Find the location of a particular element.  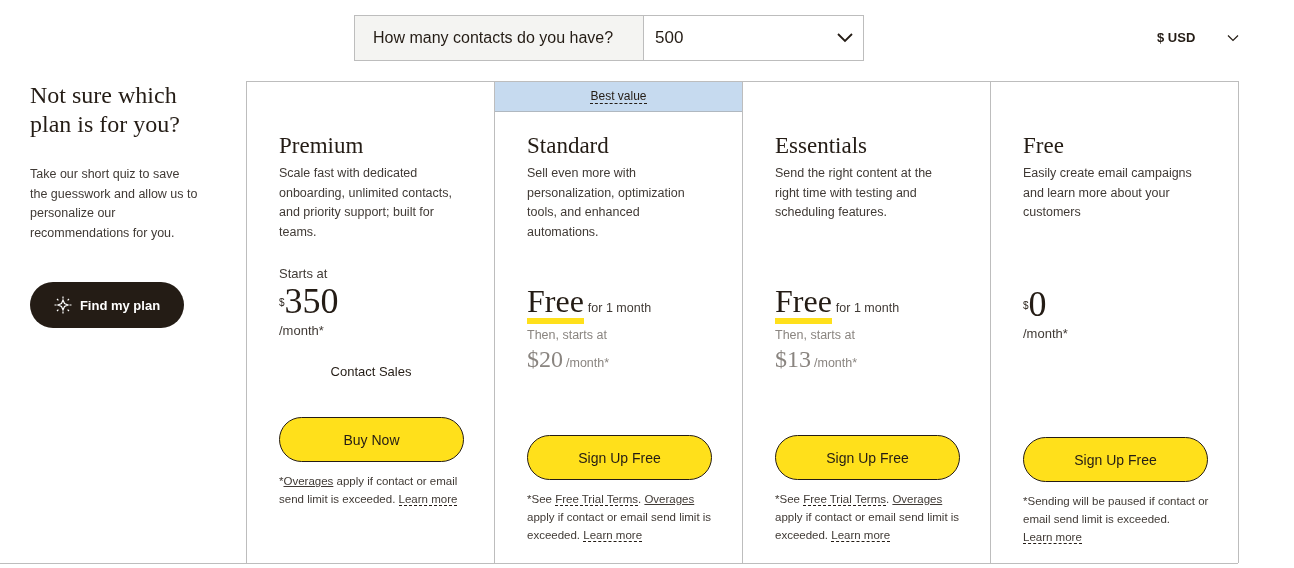

plan-price: $13 is located at coordinates (793, 359).